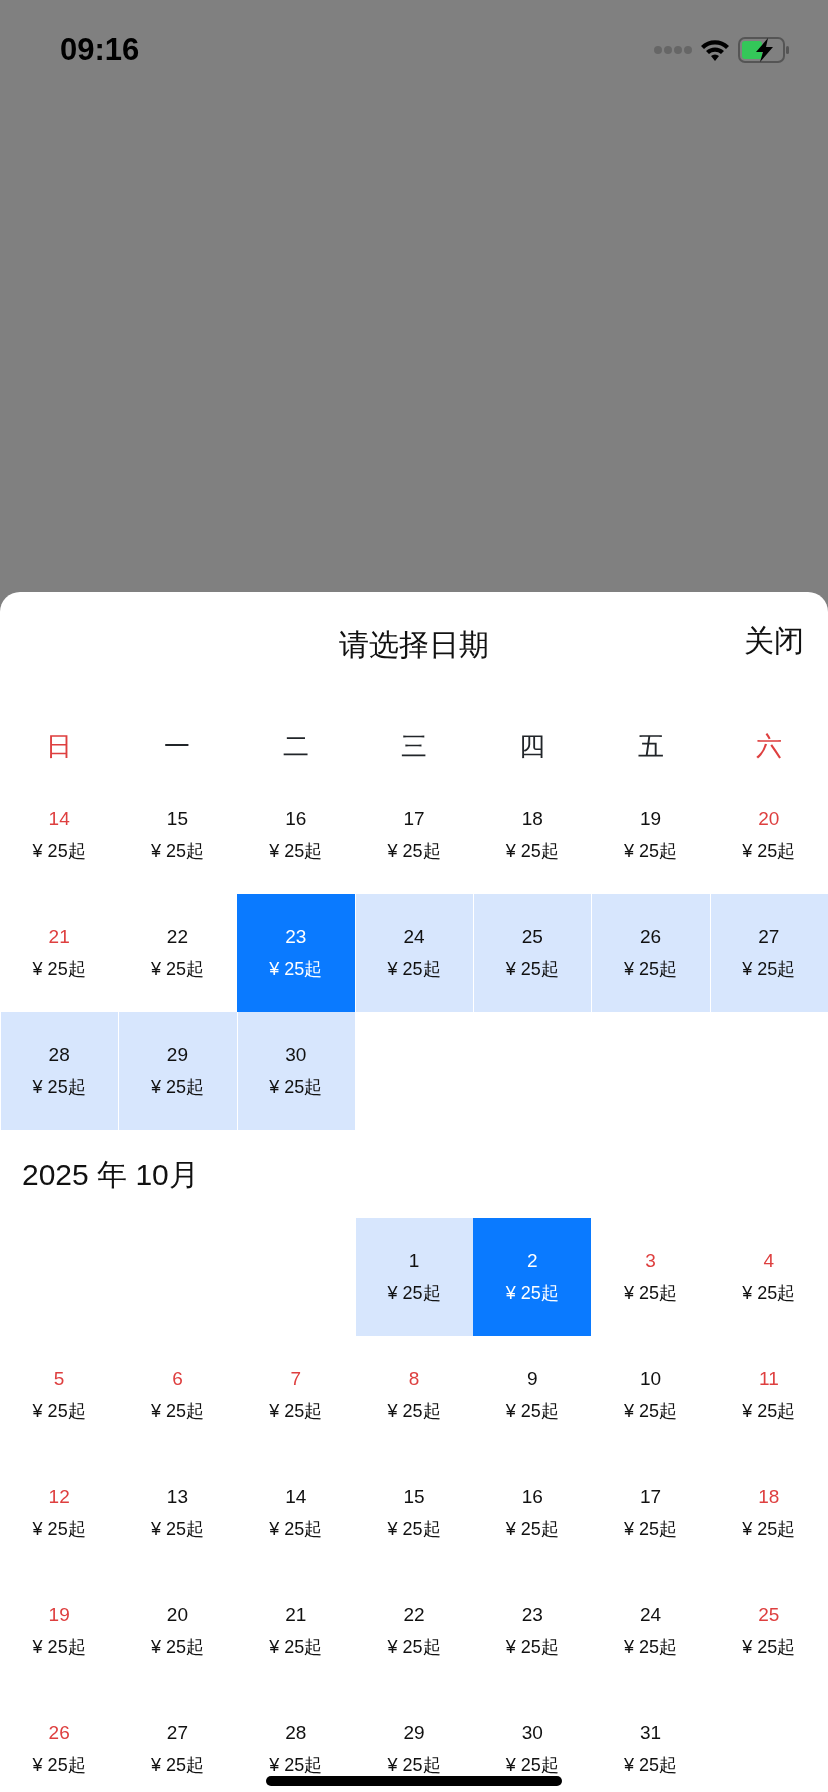 This screenshot has width=828, height=1792. Describe the element at coordinates (414, 1781) in the screenshot. I see `home-indicator` at that location.